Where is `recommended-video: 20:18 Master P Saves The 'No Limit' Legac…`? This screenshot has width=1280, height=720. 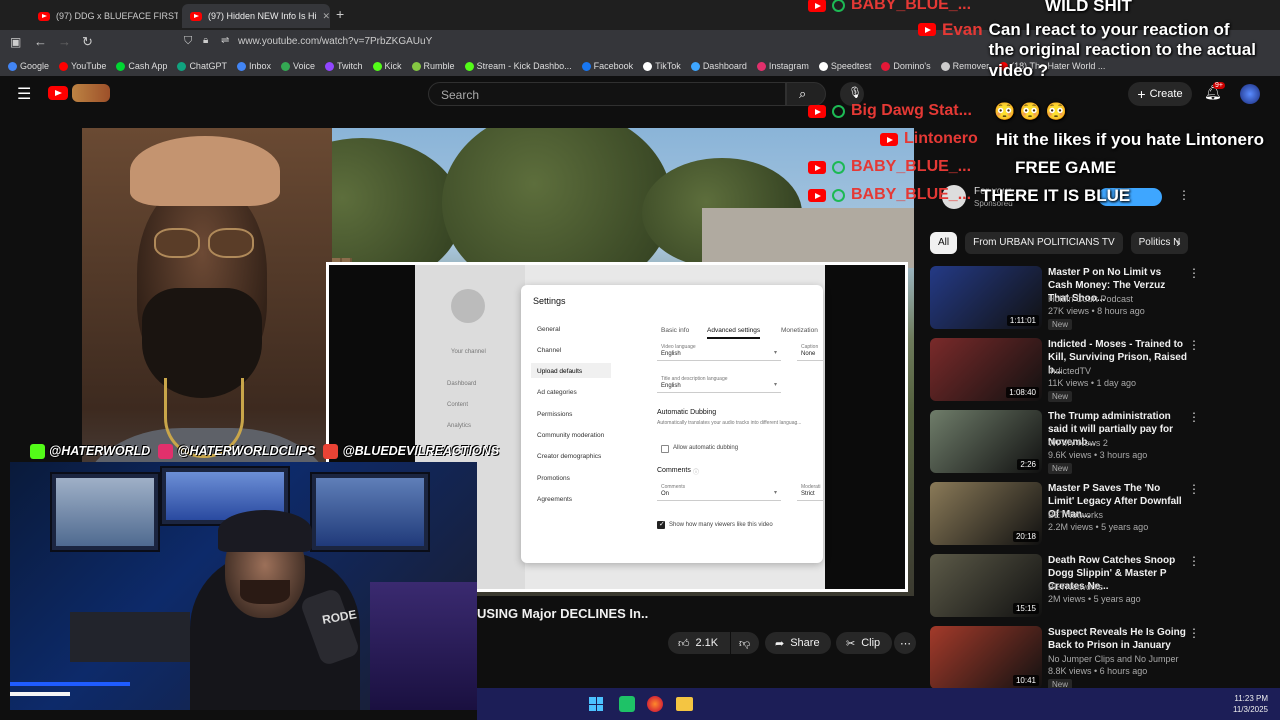 recommended-video: 20:18 Master P Saves The 'No Limit' Legac… is located at coordinates (1065, 514).